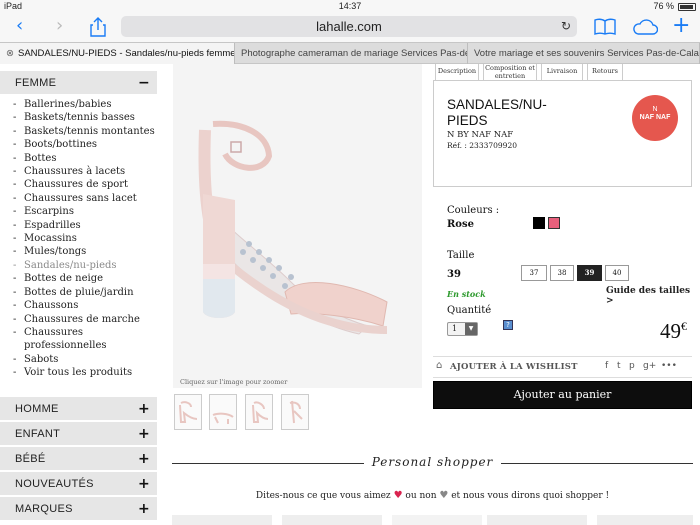 The height and width of the screenshot is (525, 700). What do you see at coordinates (78, 484) in the screenshot?
I see `sidebar-section-nouveautes: NOUVEAUTÉS +` at bounding box center [78, 484].